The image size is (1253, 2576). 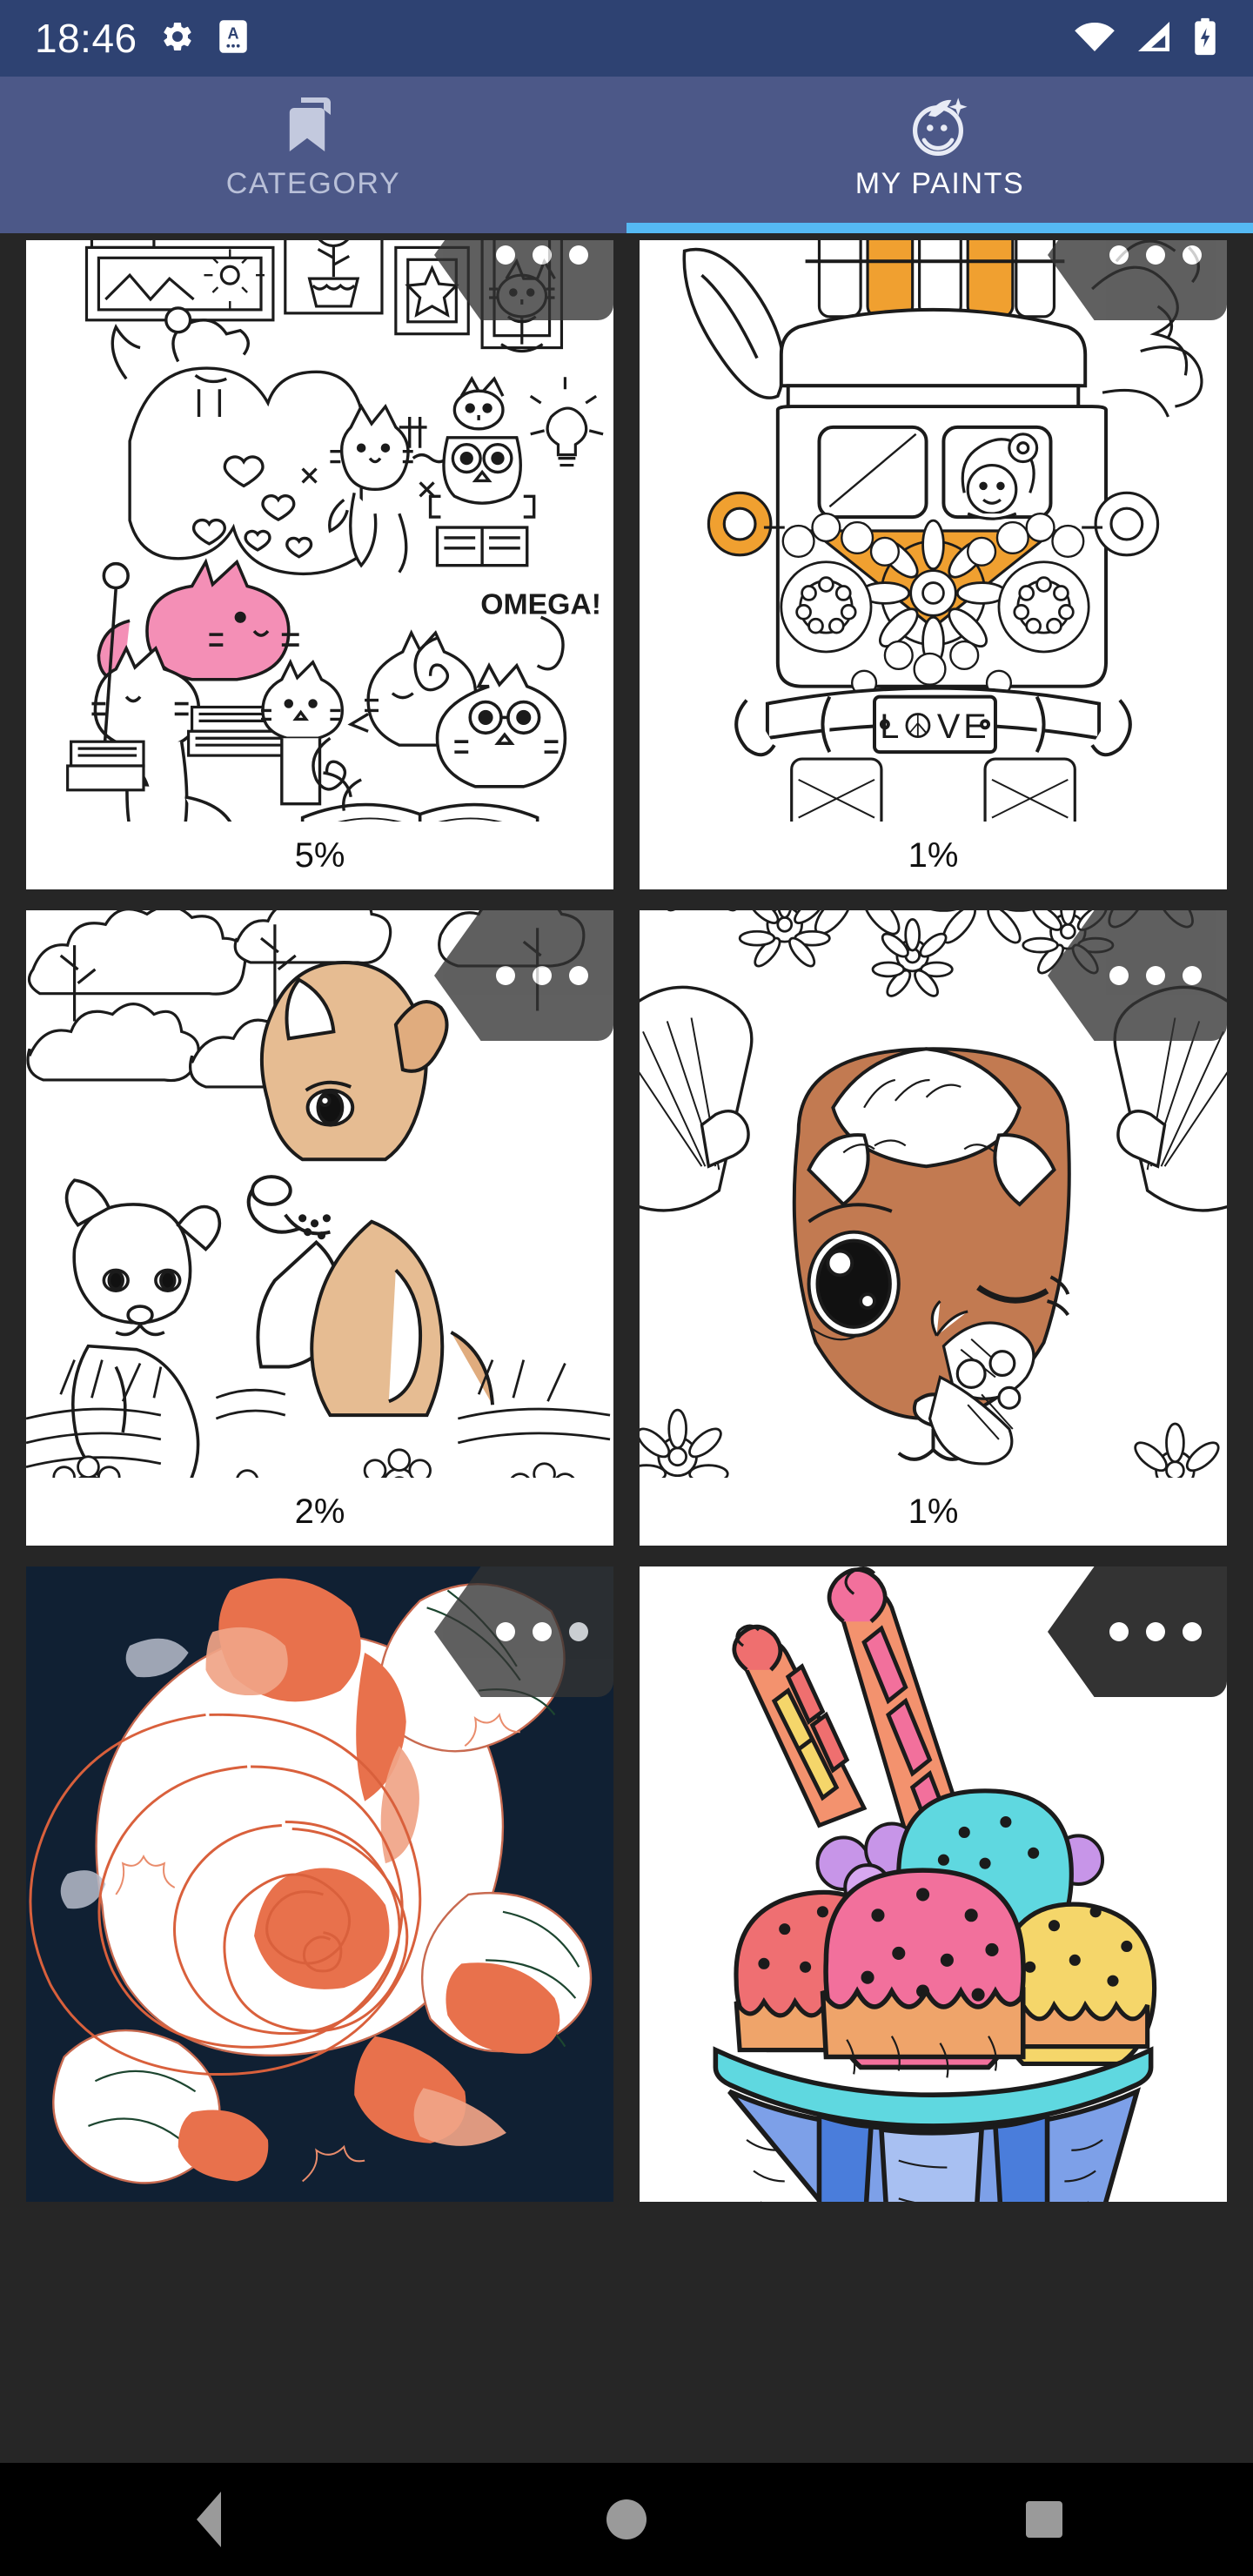 I want to click on square-recents-icon, so click(x=1044, y=2519).